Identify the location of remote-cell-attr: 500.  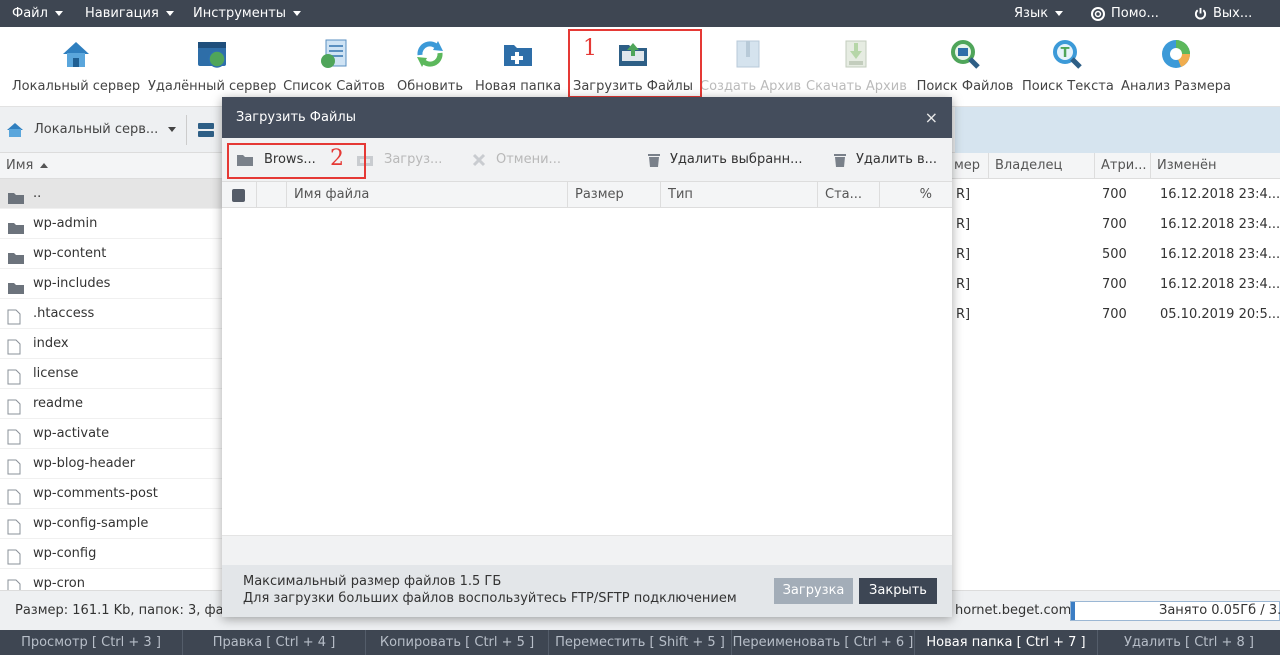
(1114, 254).